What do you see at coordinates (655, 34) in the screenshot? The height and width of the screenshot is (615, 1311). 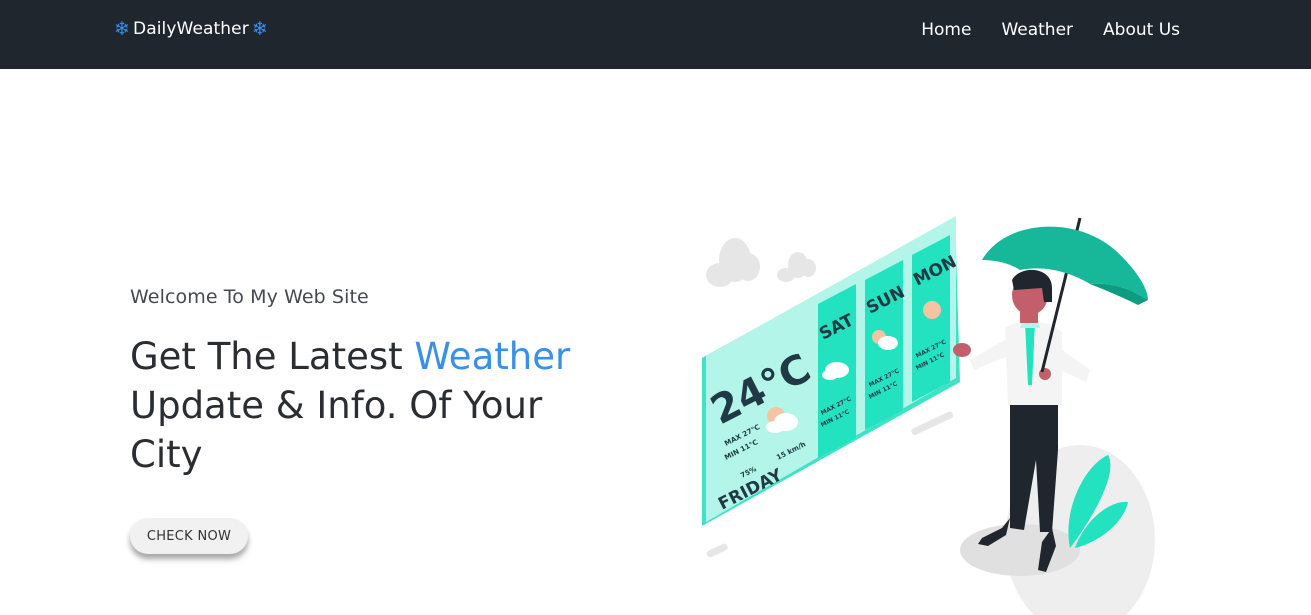 I see `navbar: ❄ DailyWeather ❄ Home Weather About Us` at bounding box center [655, 34].